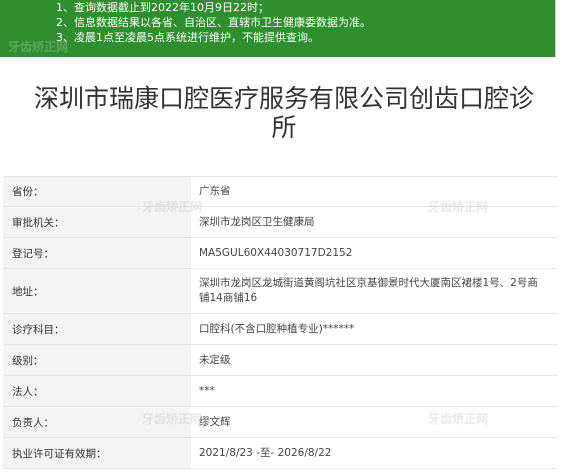  I want to click on row-label: 省份：, so click(97, 191).